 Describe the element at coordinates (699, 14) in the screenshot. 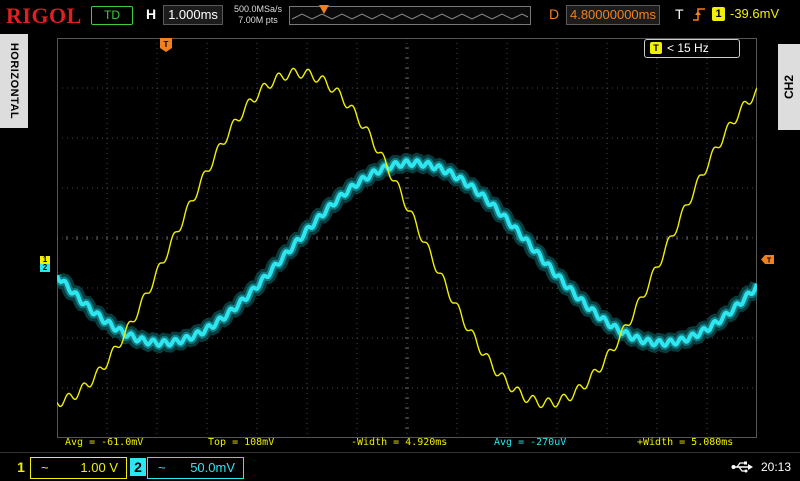

I see `rising-edge-icon` at that location.